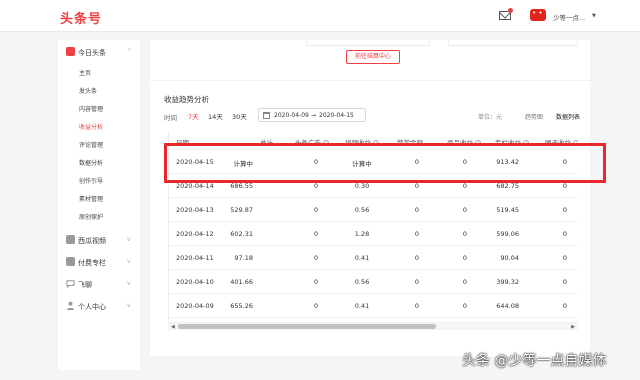 This screenshot has height=380, width=640. I want to click on time-label: 时间, so click(170, 118).